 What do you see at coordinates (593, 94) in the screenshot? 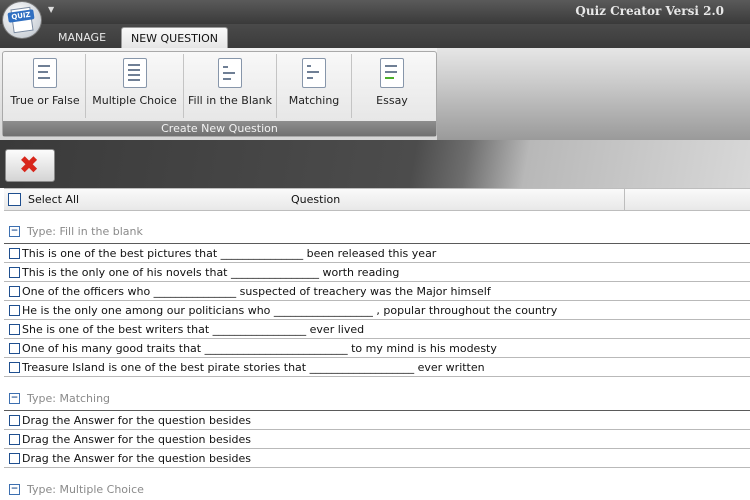
I see `ribbon-background` at bounding box center [593, 94].